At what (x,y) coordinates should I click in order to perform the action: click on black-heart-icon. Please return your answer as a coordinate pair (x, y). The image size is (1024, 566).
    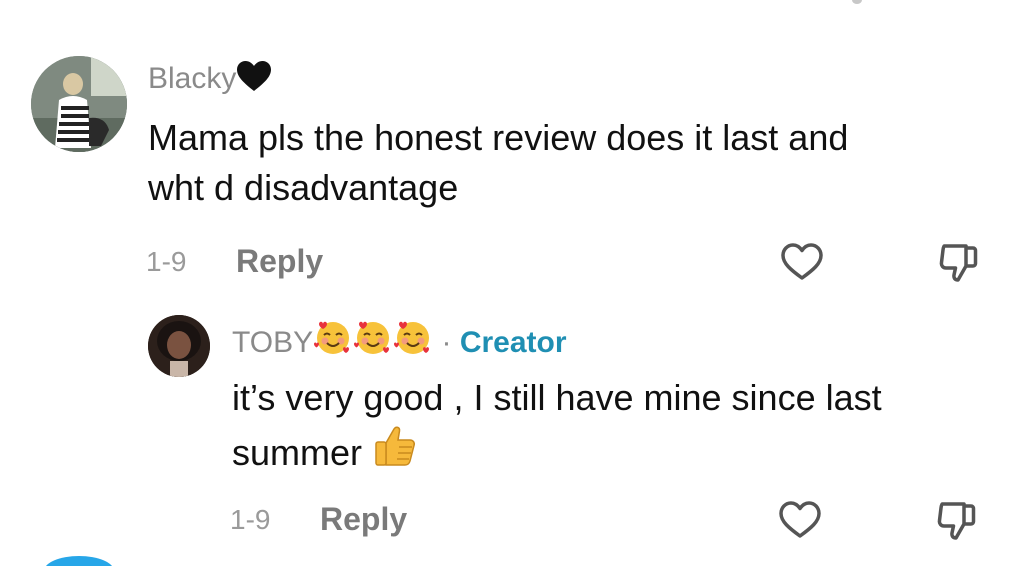
    Looking at the image, I should click on (254, 80).